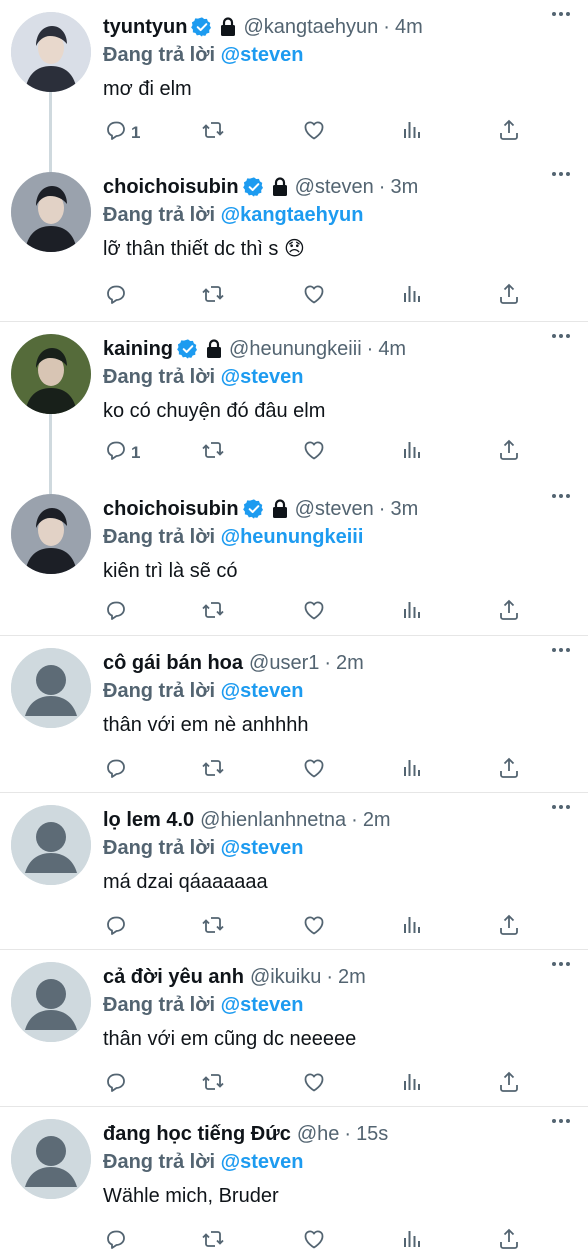  Describe the element at coordinates (273, 820) in the screenshot. I see `user-handle: @hienlanhnetna` at that location.